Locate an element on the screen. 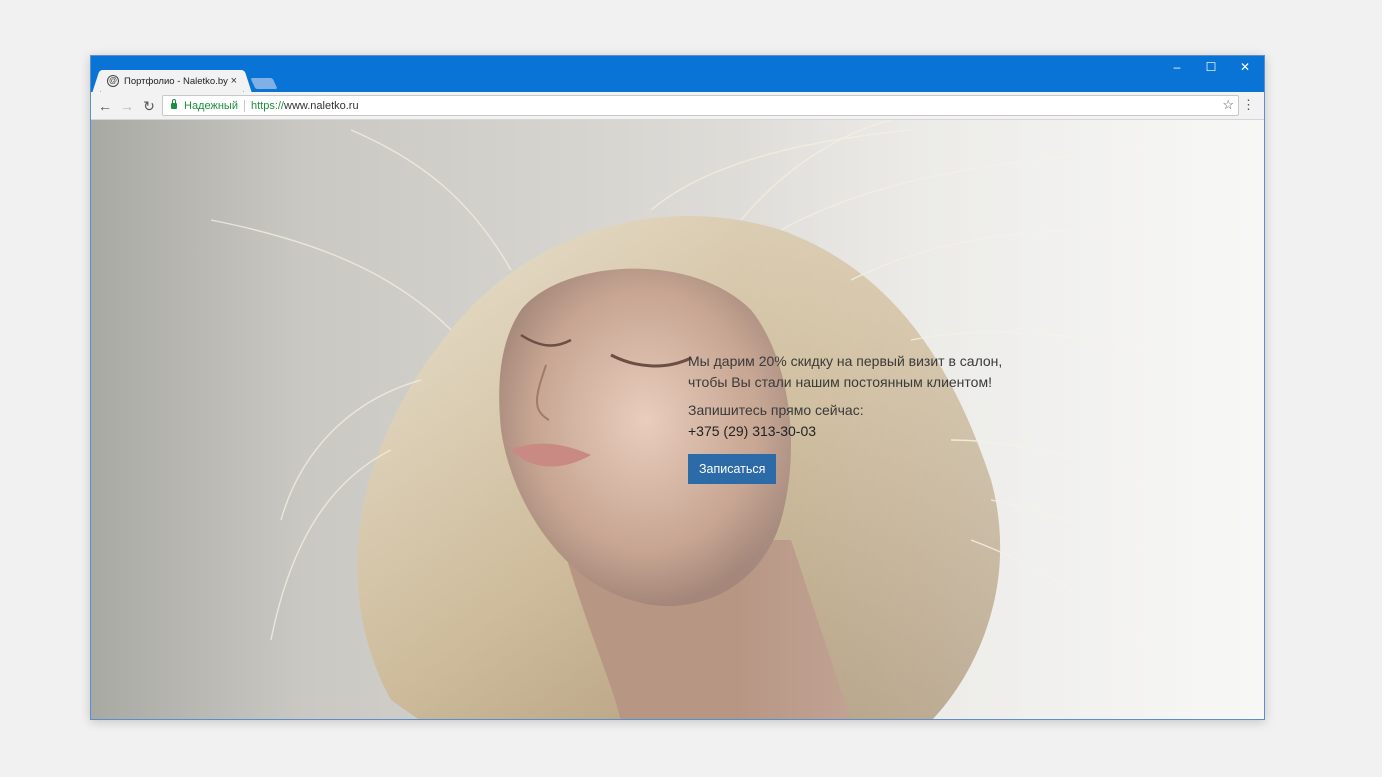 Image resolution: width=1382 pixels, height=777 pixels. maximize-button: ☐ is located at coordinates (1211, 68).